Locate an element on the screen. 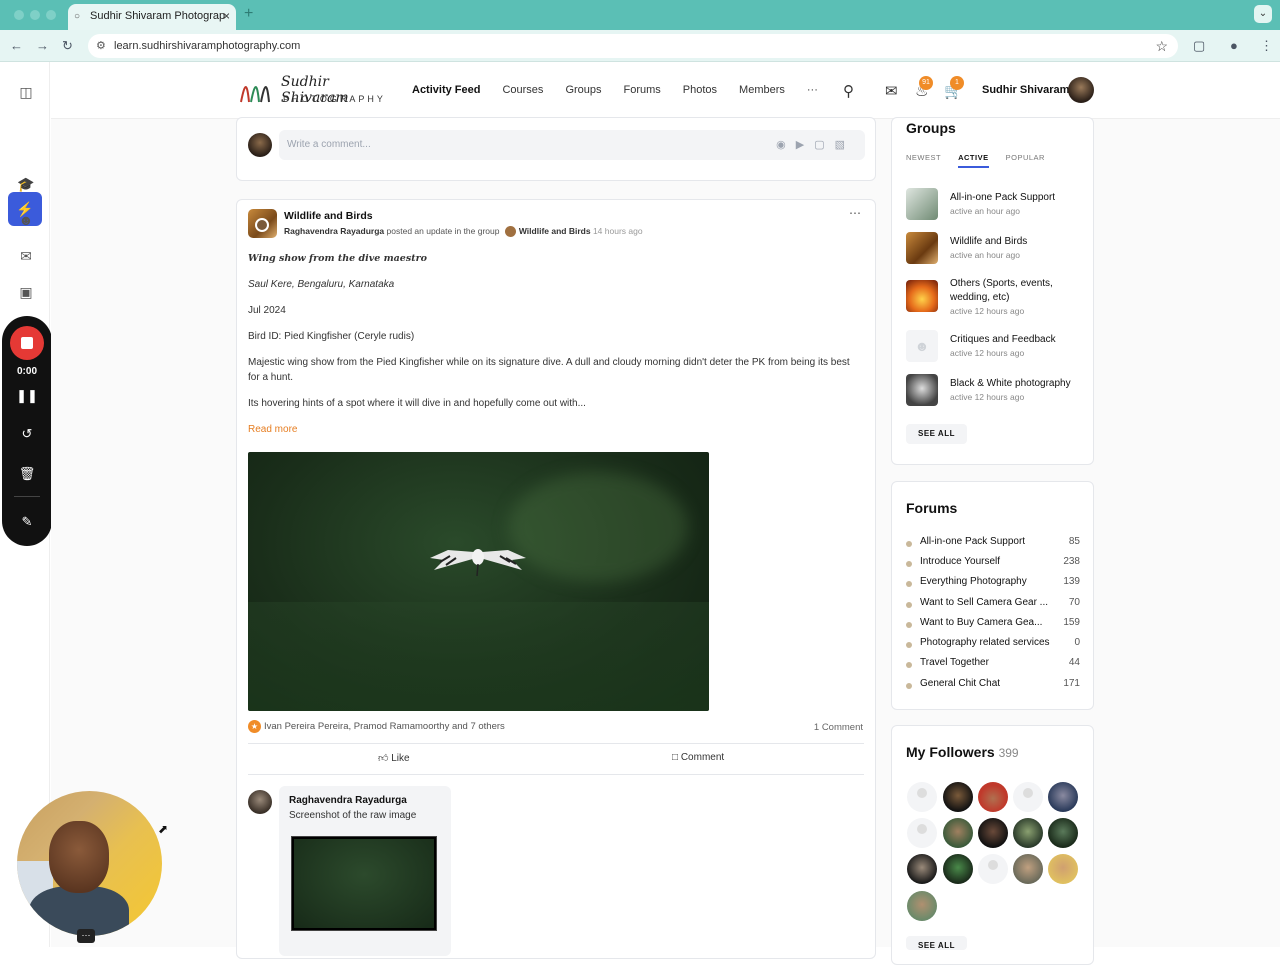 The width and height of the screenshot is (1280, 965). address-bar: ⚙ learn.sudhirshivaramphotography.com ☆ is located at coordinates (633, 46).